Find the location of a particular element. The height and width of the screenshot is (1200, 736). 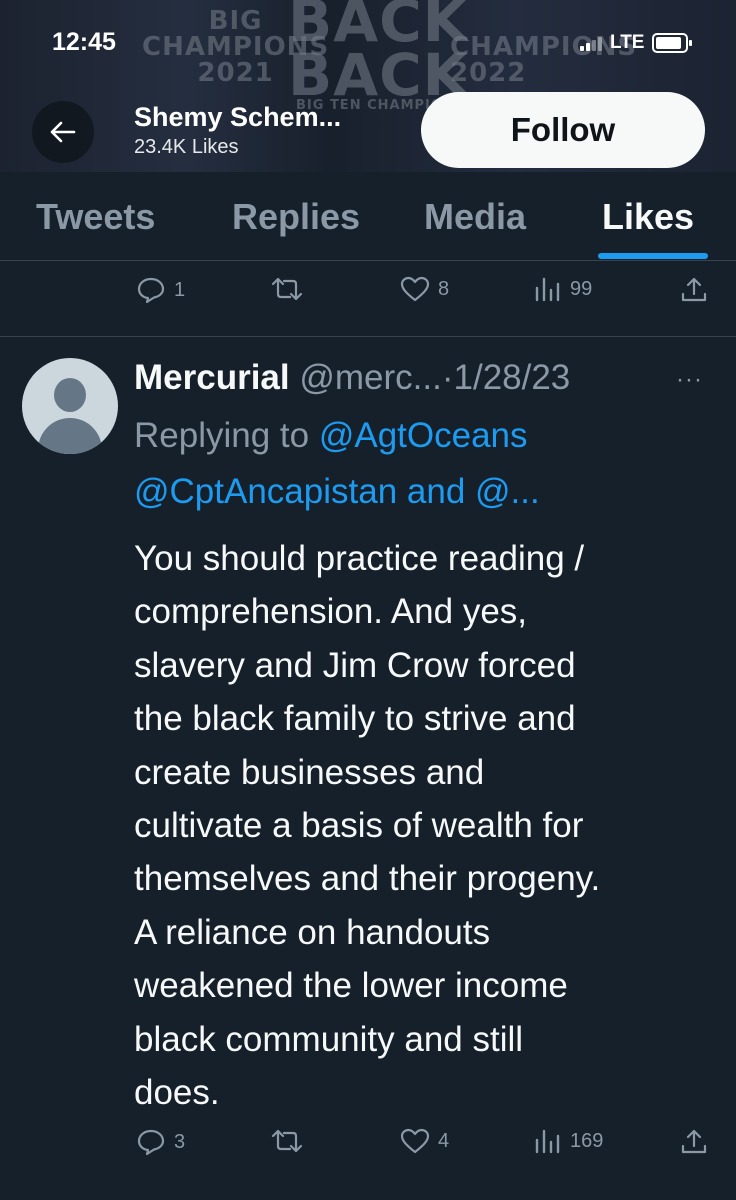

replying-to: Replying to @AgtOceans is located at coordinates (331, 436).